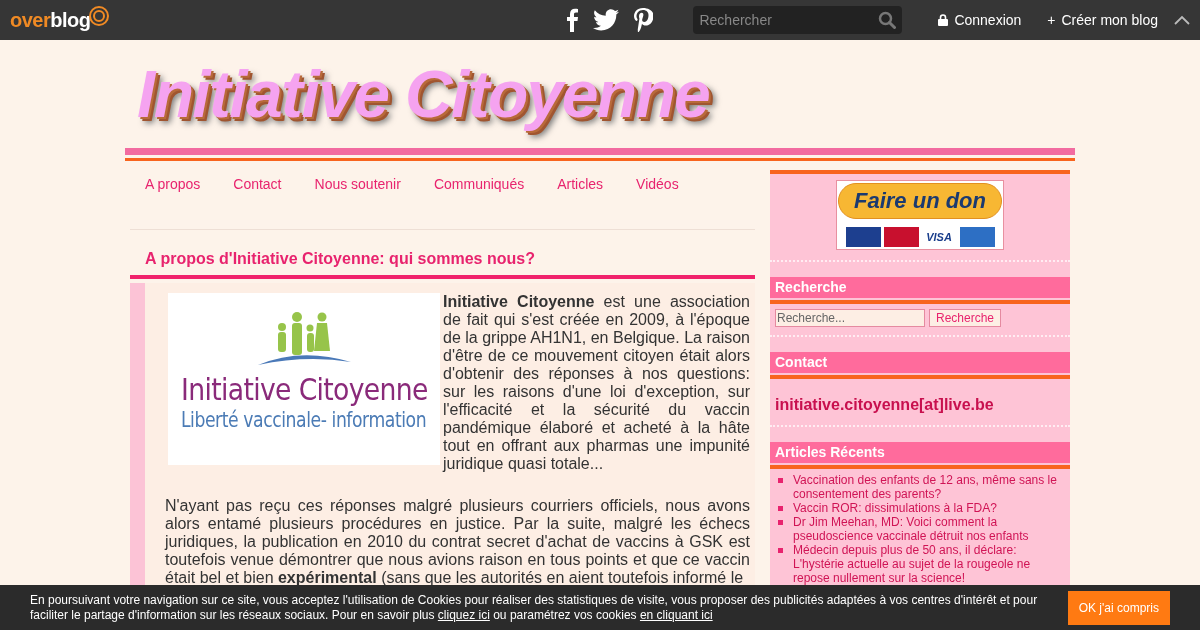 The width and height of the screenshot is (1200, 630). Describe the element at coordinates (50, 20) in the screenshot. I see `logo-text: overblog` at that location.